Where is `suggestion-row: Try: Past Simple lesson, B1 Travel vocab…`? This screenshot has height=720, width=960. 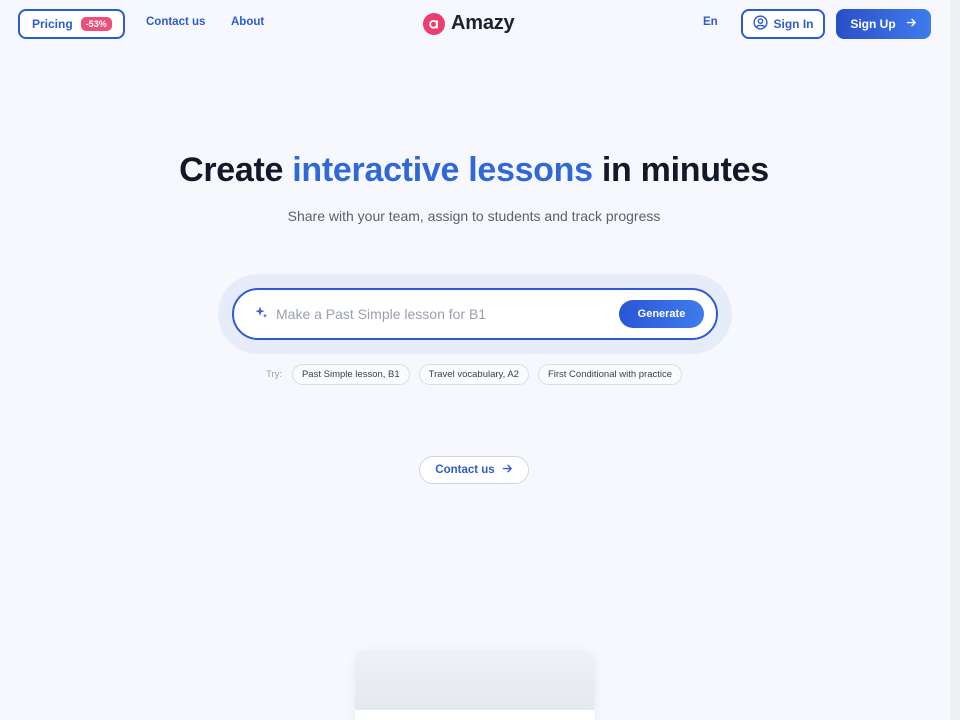
suggestion-row: Try: Past Simple lesson, B1 Travel vocab… is located at coordinates (474, 374).